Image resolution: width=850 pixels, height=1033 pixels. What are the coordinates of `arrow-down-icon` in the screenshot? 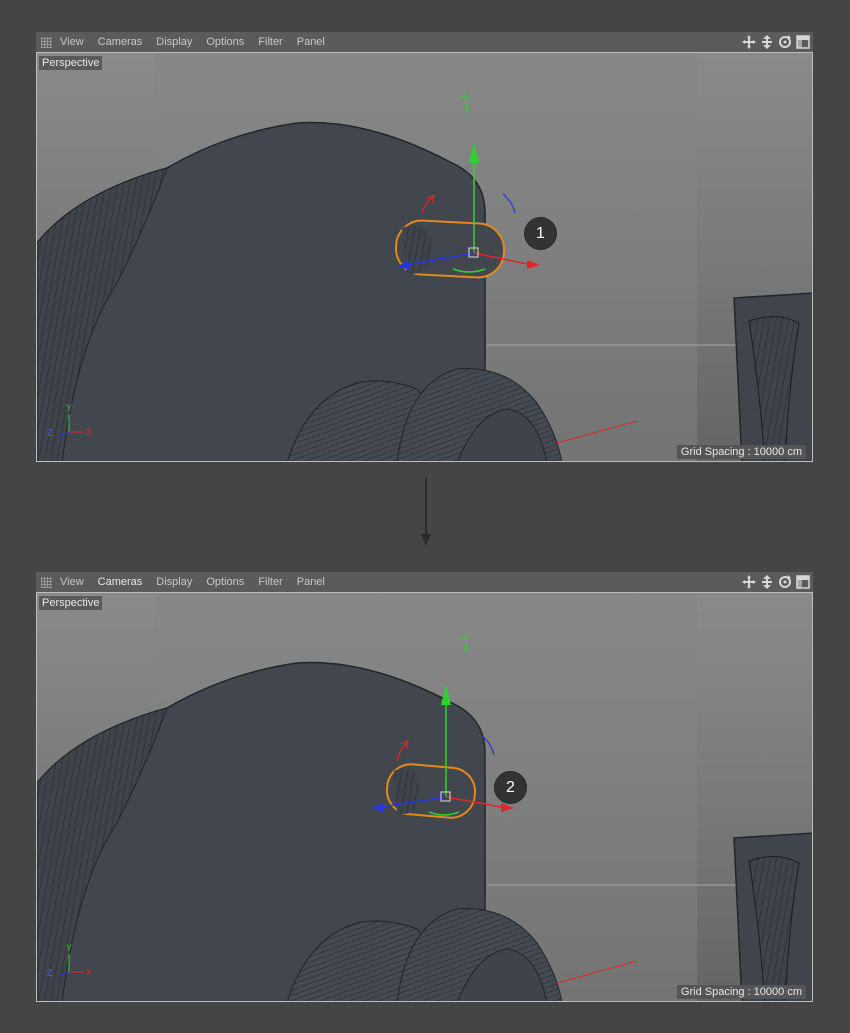 It's located at (426, 512).